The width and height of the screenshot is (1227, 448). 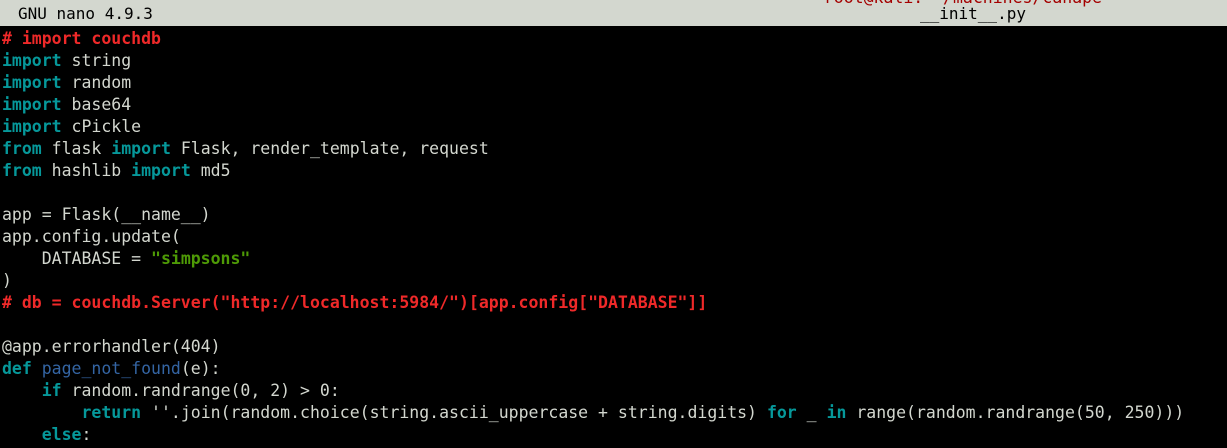 What do you see at coordinates (76, 148) in the screenshot?
I see `code-token: flask` at bounding box center [76, 148].